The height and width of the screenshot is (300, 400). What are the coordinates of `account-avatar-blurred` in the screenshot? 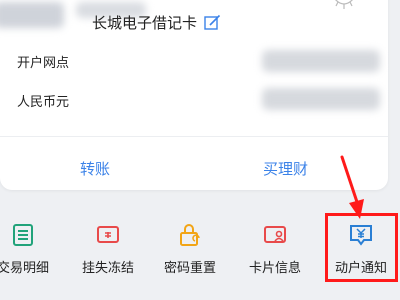 It's located at (32, 15).